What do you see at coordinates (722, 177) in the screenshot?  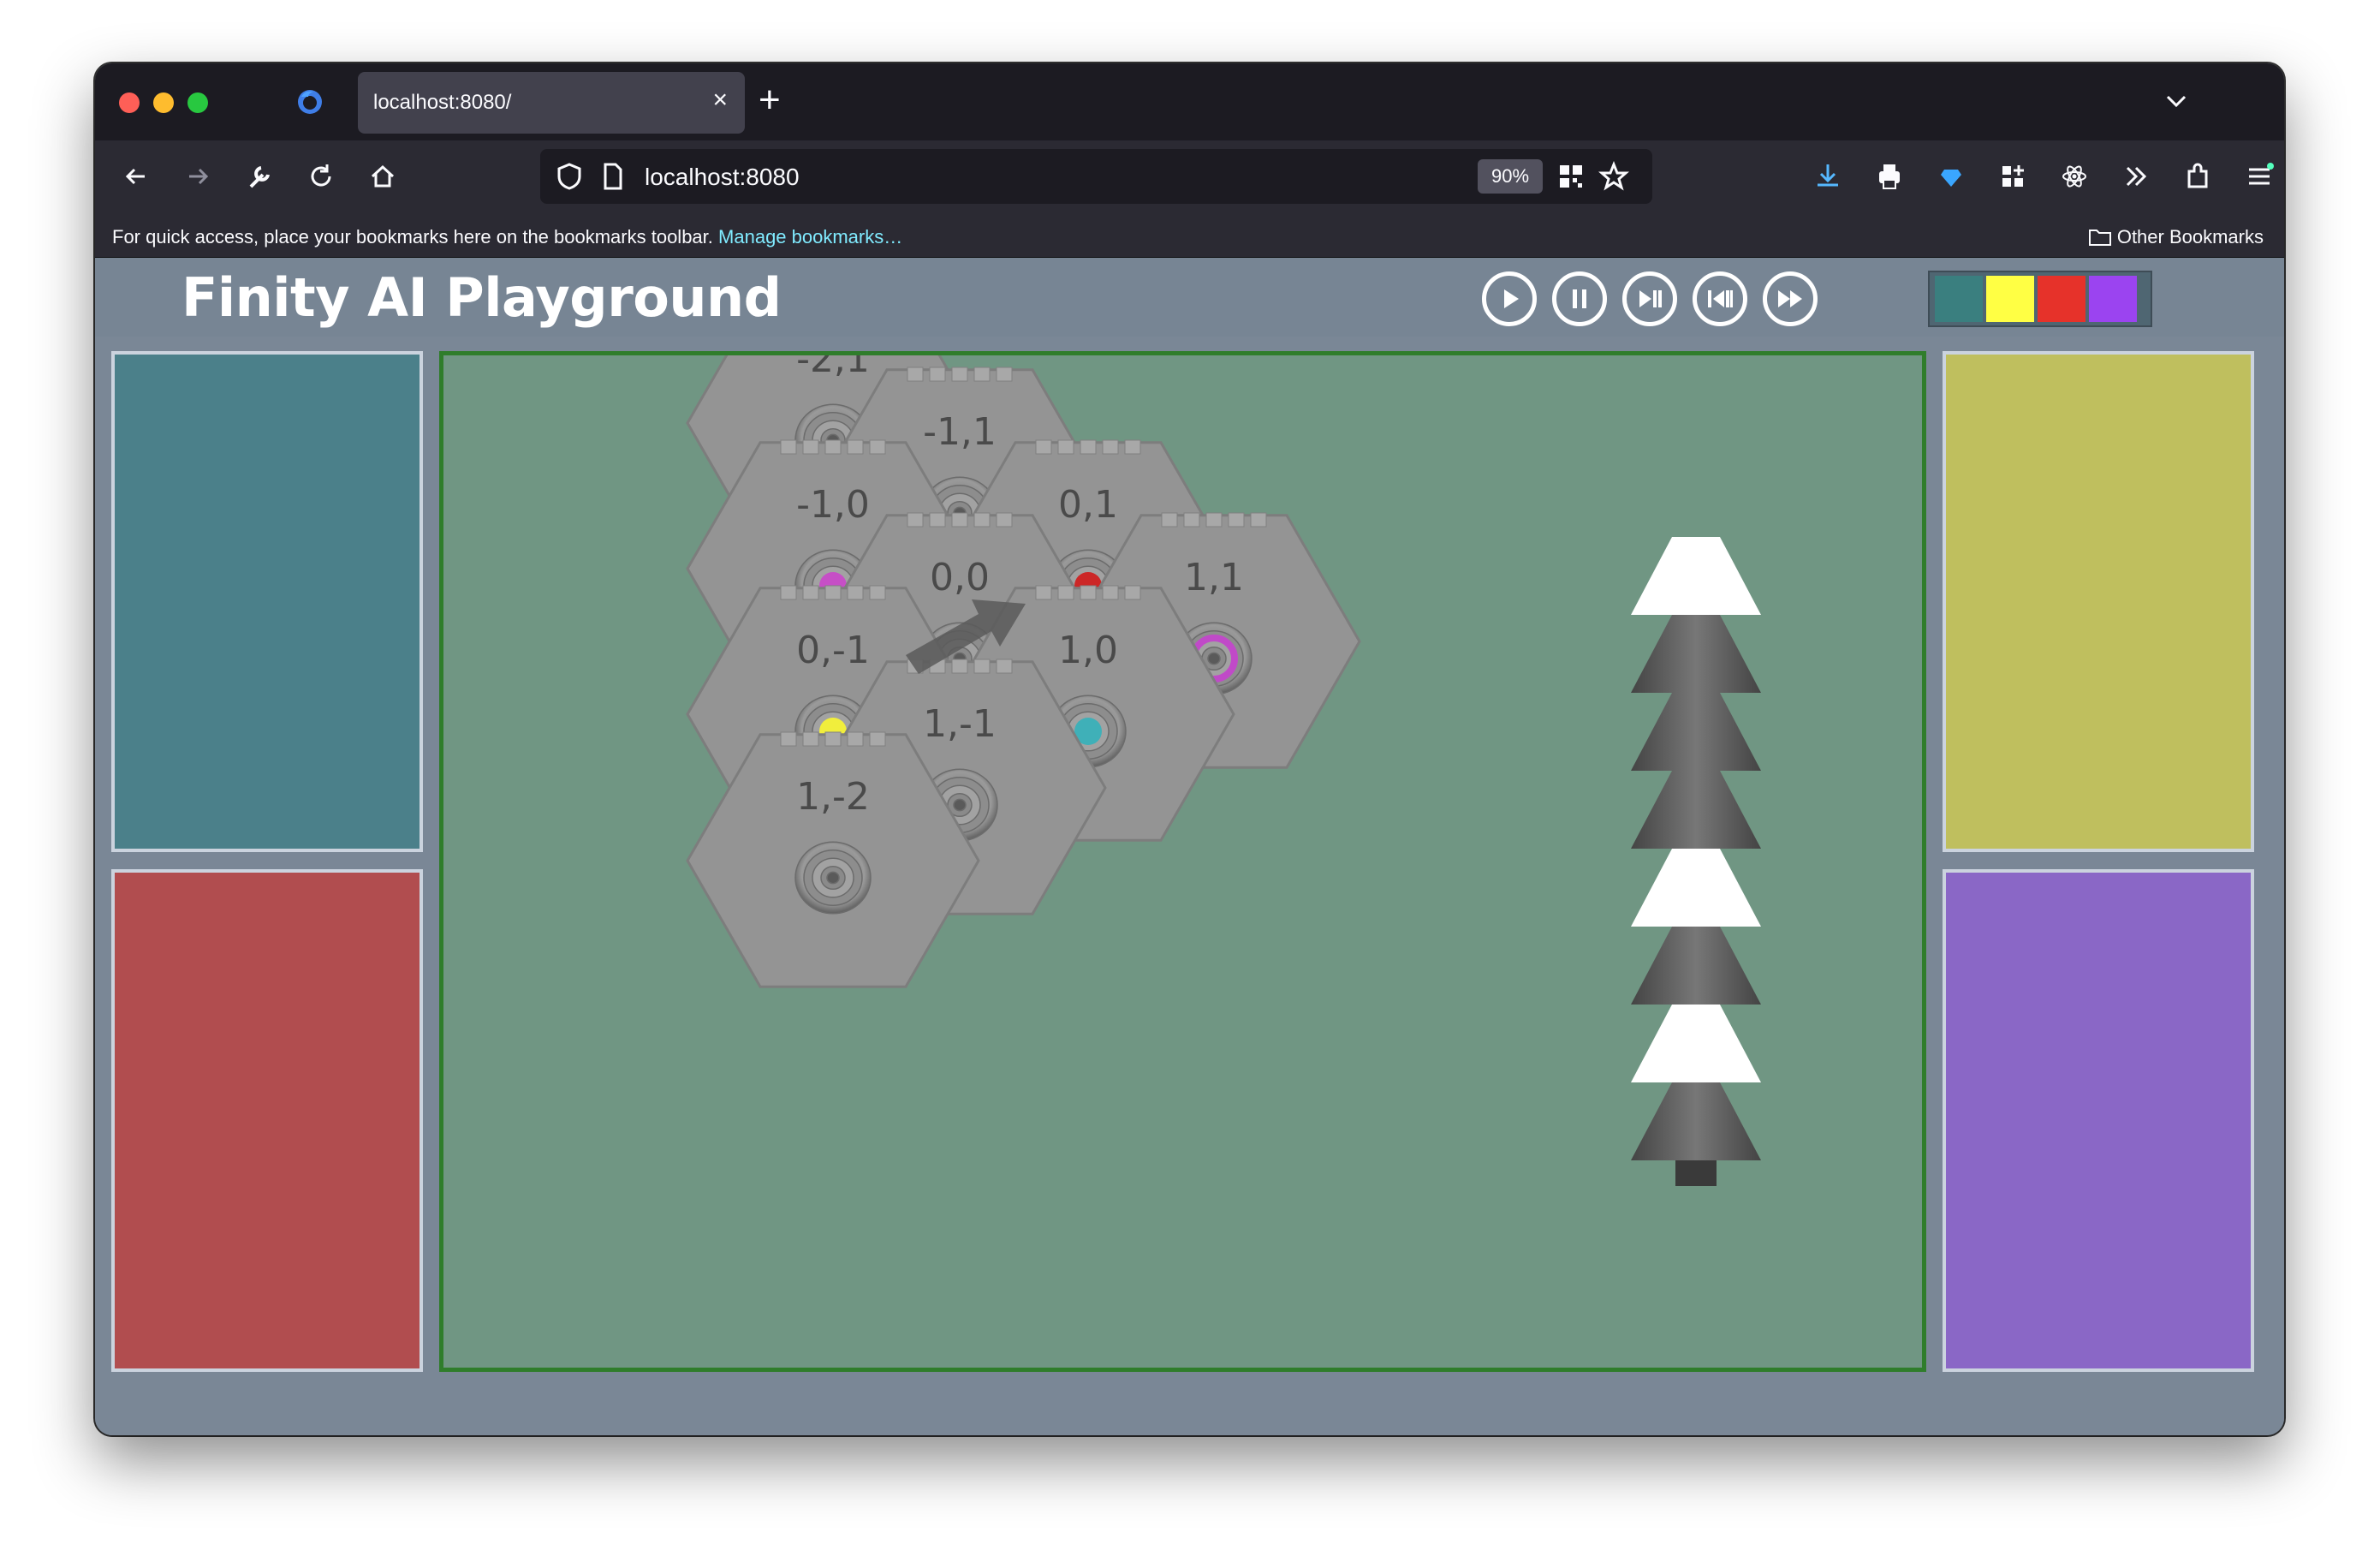 I see `url-text: localhost:8080` at bounding box center [722, 177].